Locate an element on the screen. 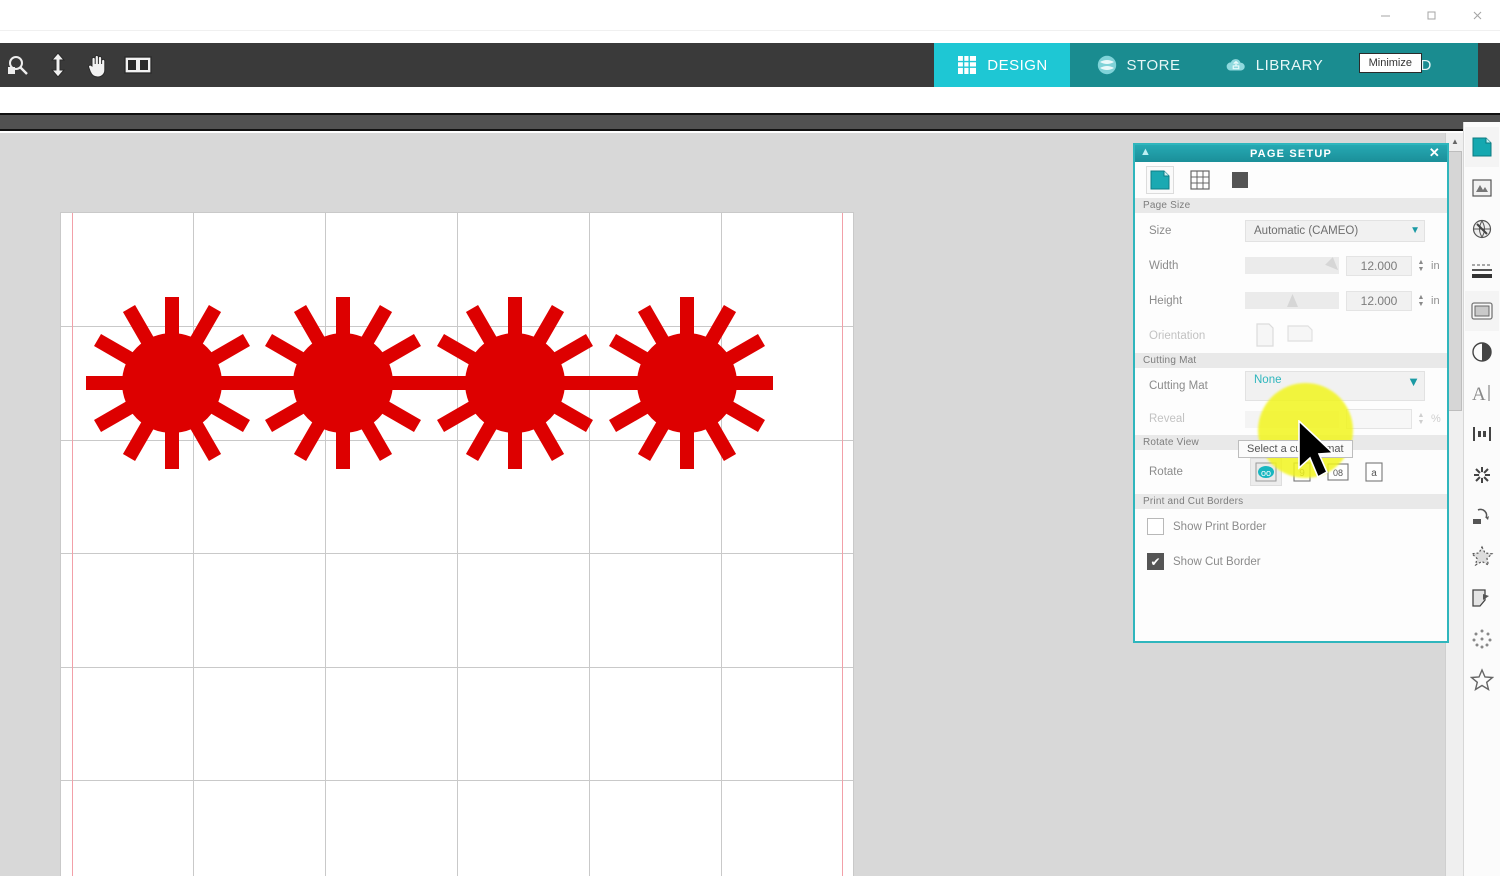 The height and width of the screenshot is (876, 1500). knife-icon is located at coordinates (1482, 598).